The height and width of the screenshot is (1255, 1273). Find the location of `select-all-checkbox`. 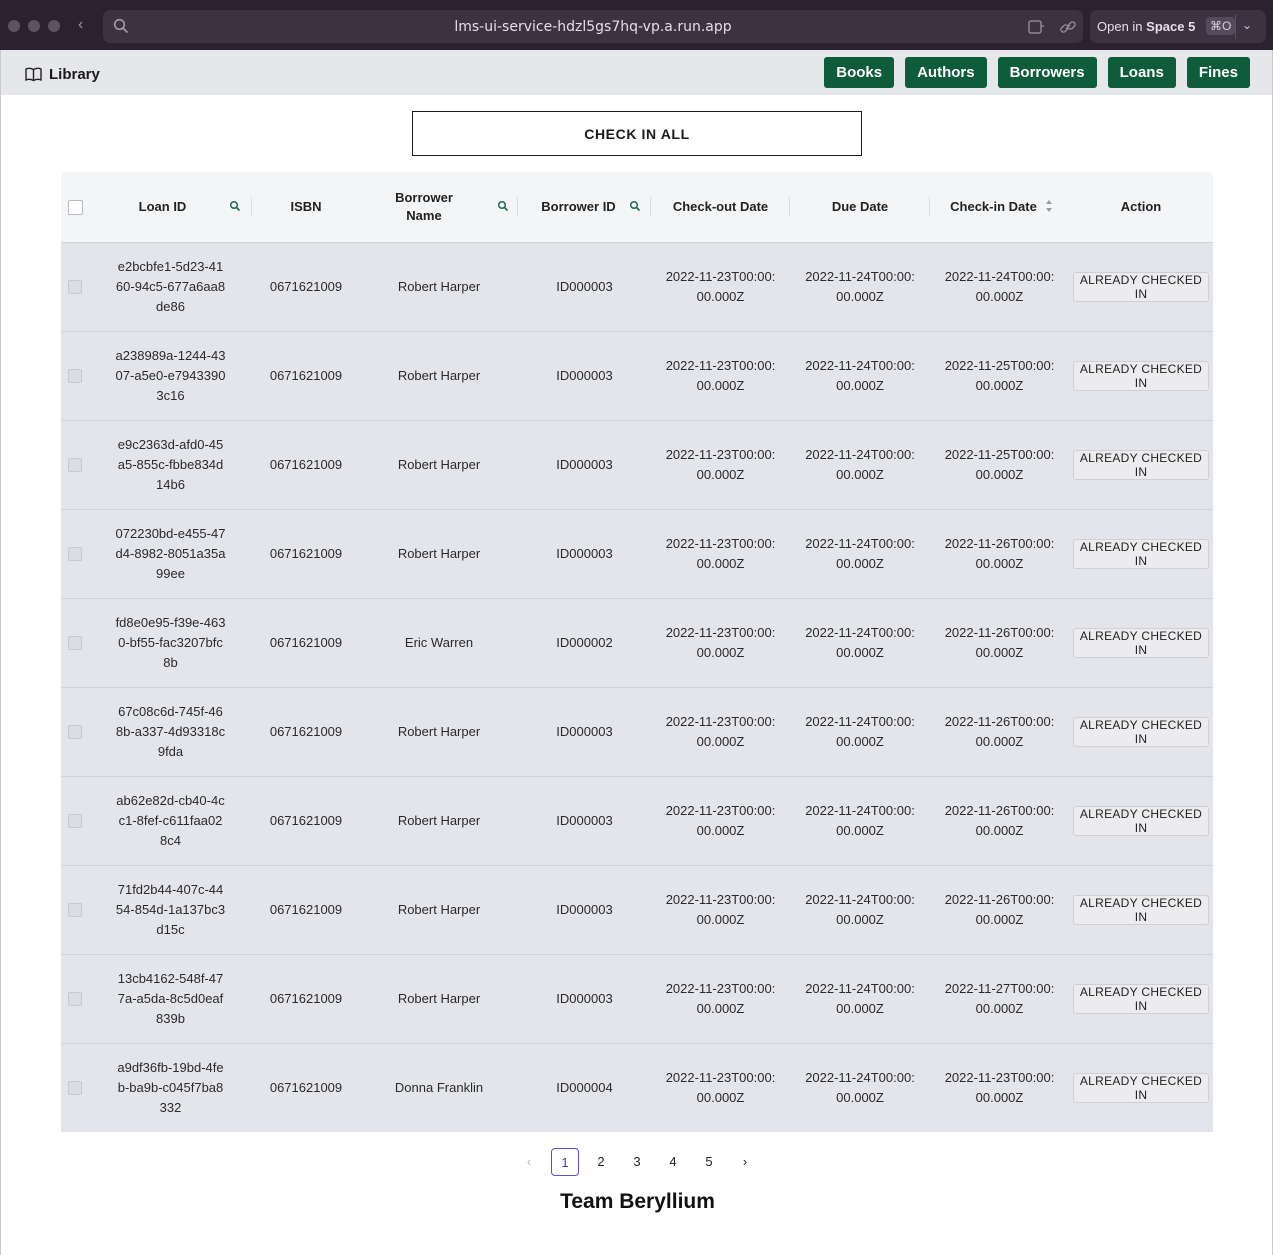

select-all-checkbox is located at coordinates (75, 207).